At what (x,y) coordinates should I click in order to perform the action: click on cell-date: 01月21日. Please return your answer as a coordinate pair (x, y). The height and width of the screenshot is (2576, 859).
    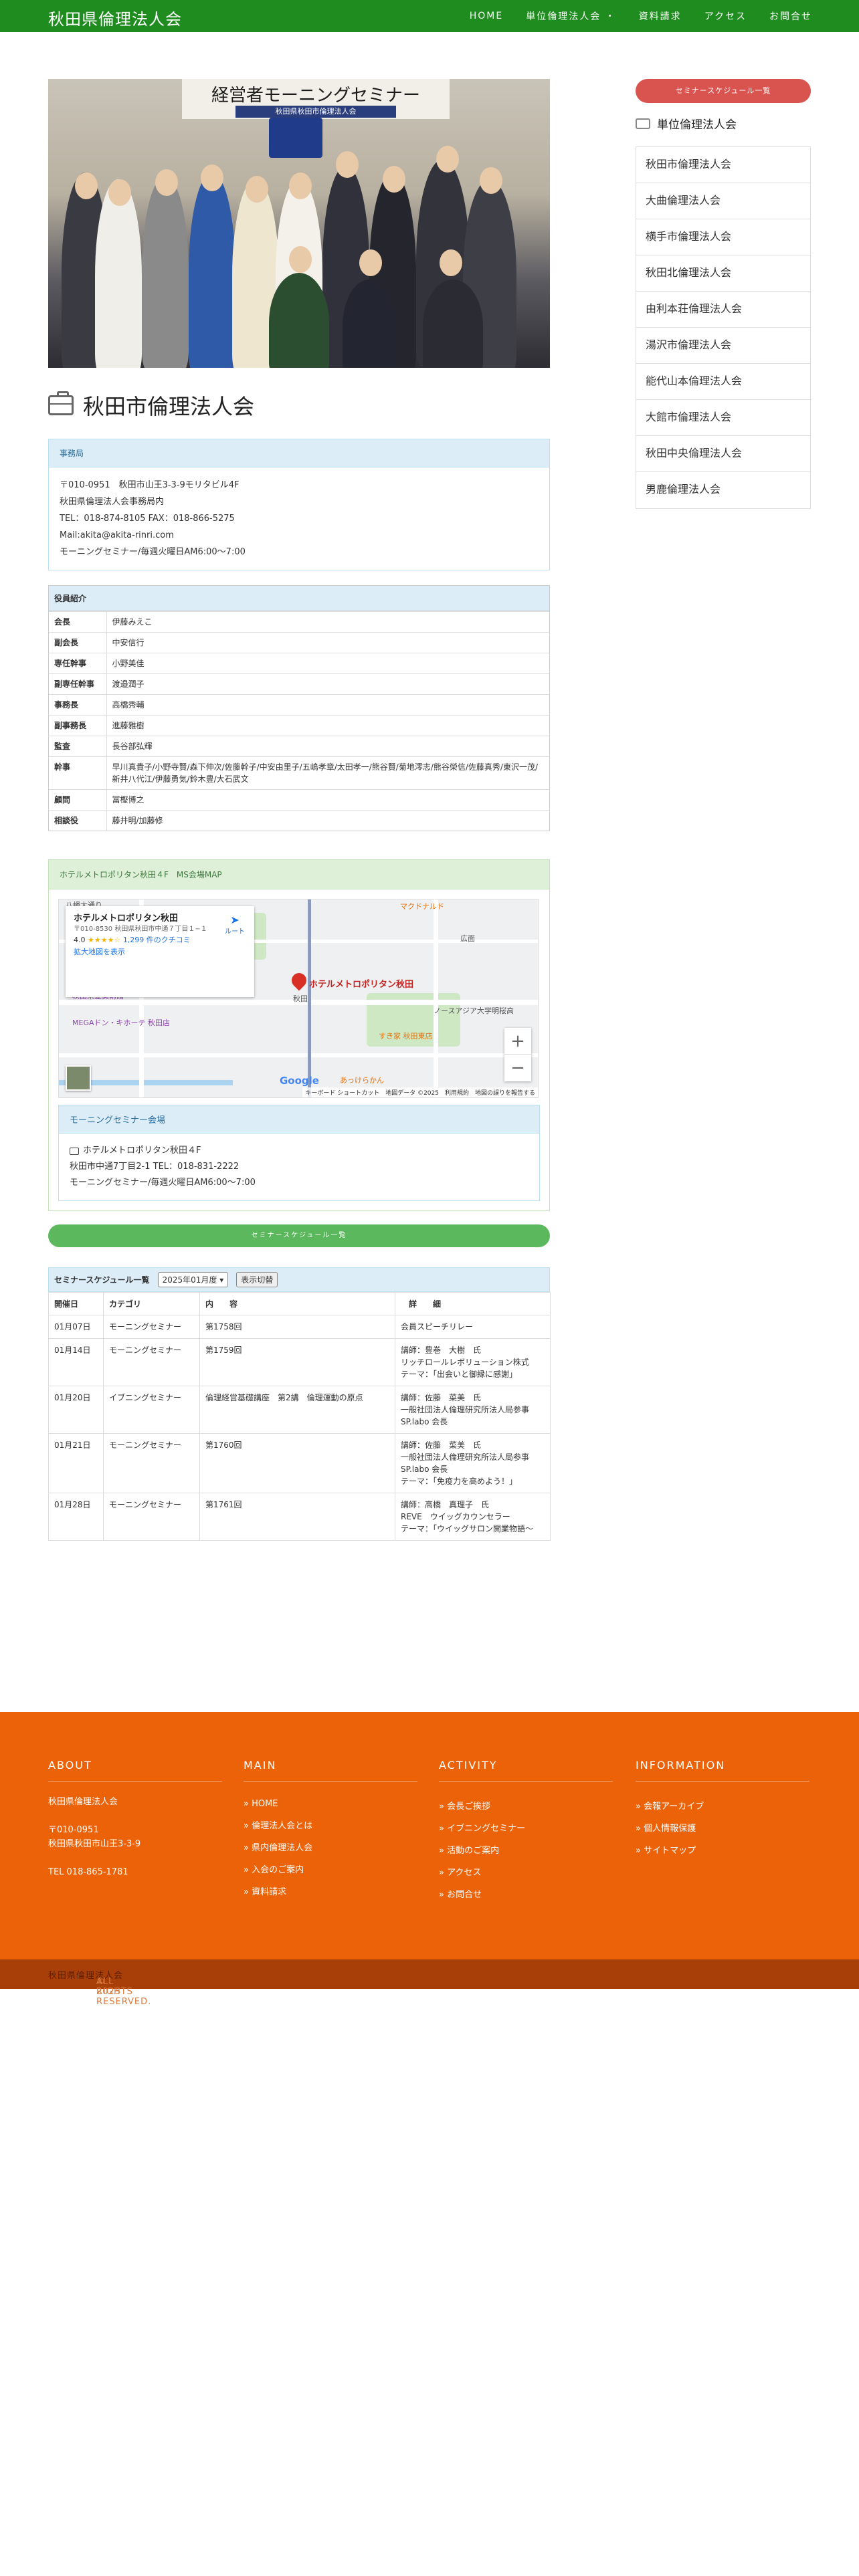
    Looking at the image, I should click on (76, 1463).